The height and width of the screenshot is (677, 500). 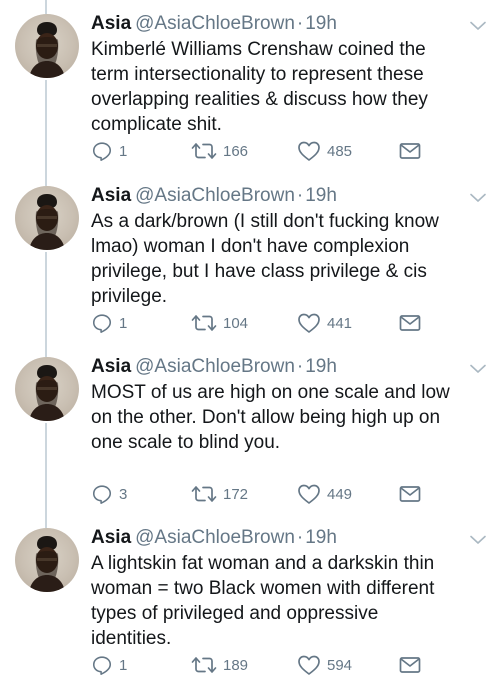 What do you see at coordinates (236, 665) in the screenshot?
I see `retweet-count: 189` at bounding box center [236, 665].